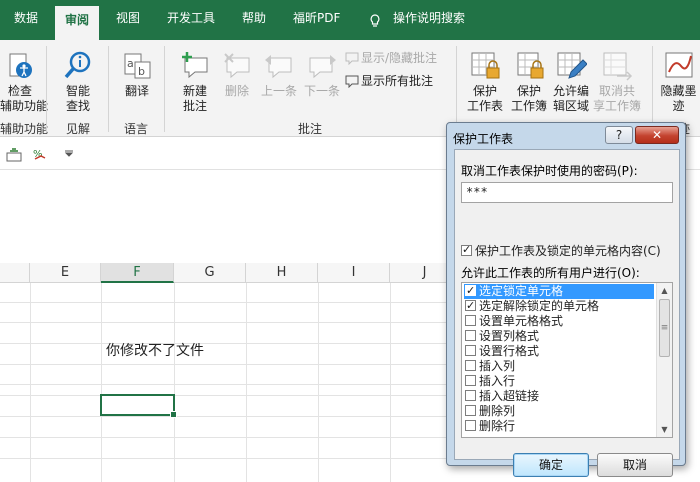  I want to click on comment-toggle-icon, so click(352, 59).